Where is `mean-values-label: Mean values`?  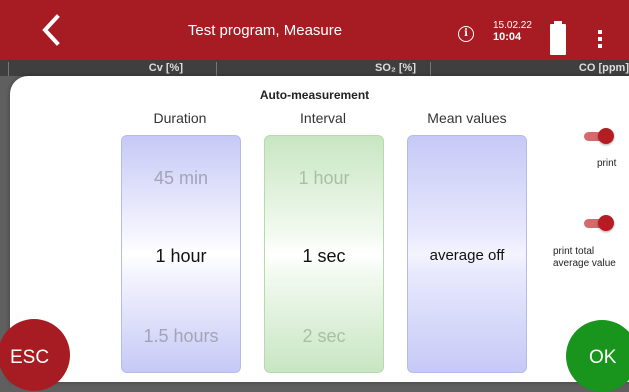
mean-values-label: Mean values is located at coordinates (467, 118).